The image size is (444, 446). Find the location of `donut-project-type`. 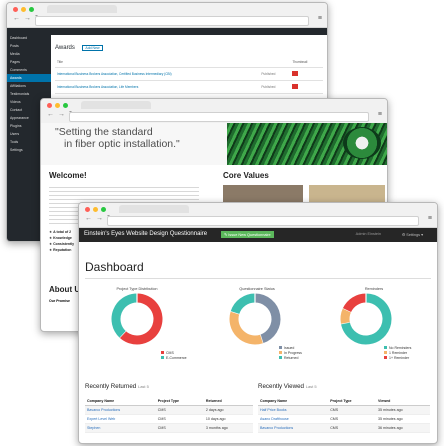

donut-project-type is located at coordinates (137, 319).